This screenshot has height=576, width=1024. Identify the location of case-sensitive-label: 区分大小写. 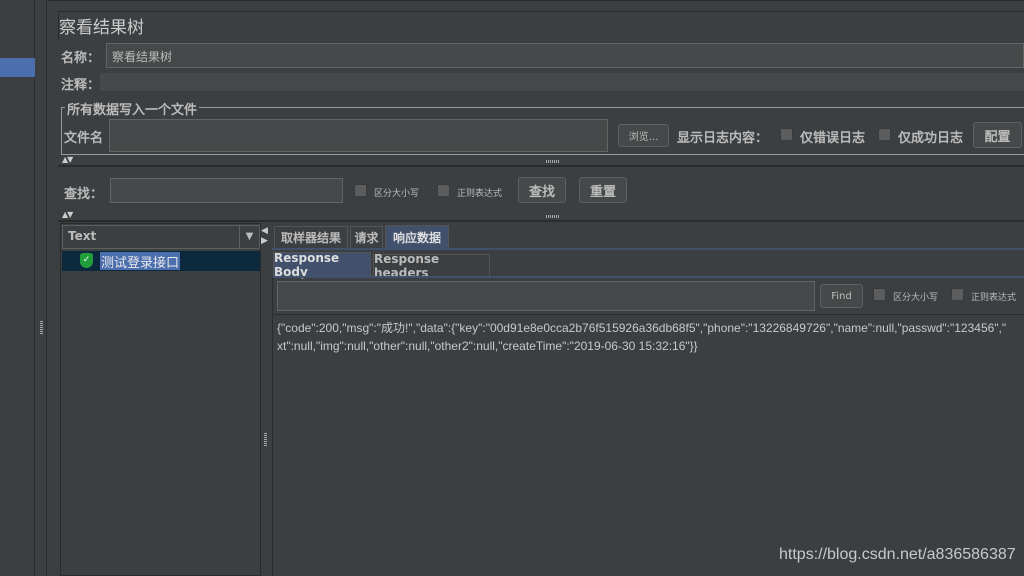
(397, 194).